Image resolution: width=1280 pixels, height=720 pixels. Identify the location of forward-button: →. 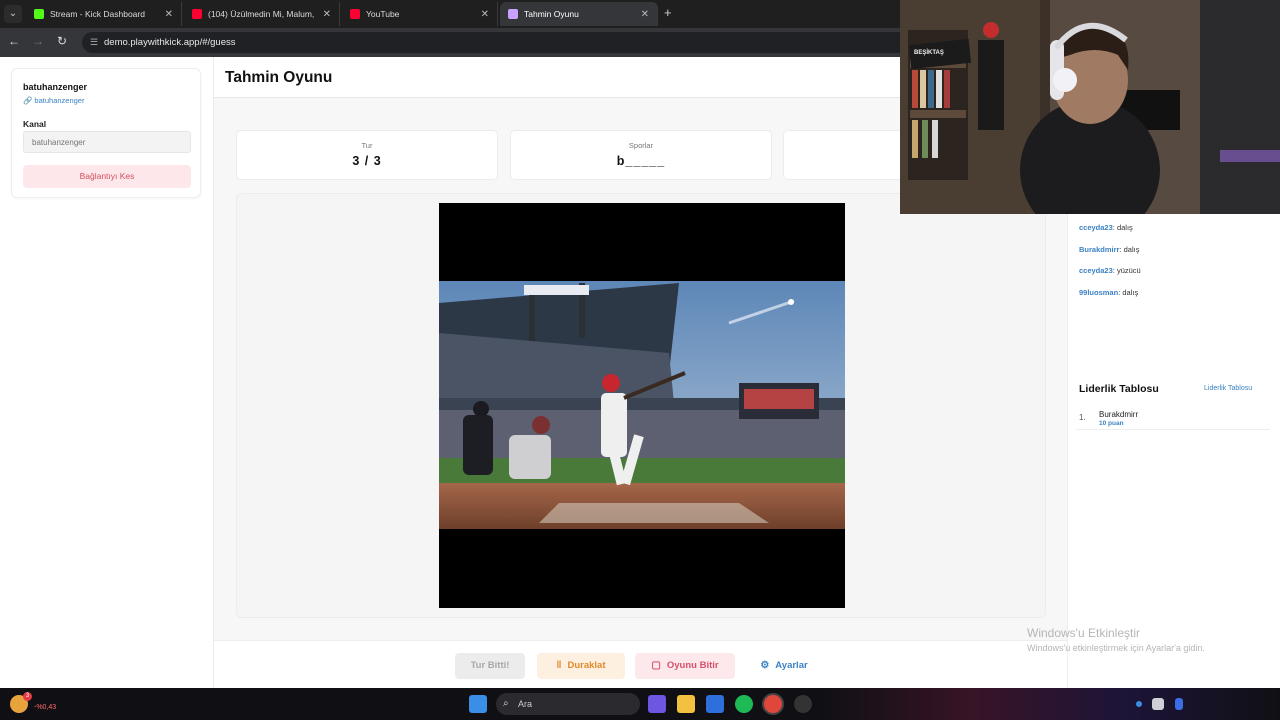
(38, 41).